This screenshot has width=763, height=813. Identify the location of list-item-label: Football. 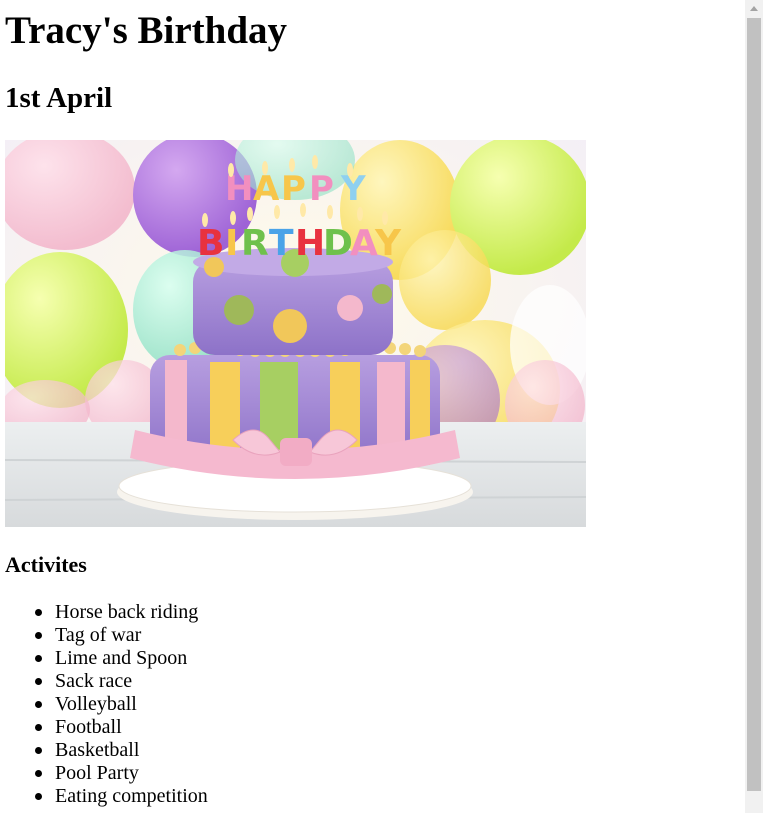
(88, 727).